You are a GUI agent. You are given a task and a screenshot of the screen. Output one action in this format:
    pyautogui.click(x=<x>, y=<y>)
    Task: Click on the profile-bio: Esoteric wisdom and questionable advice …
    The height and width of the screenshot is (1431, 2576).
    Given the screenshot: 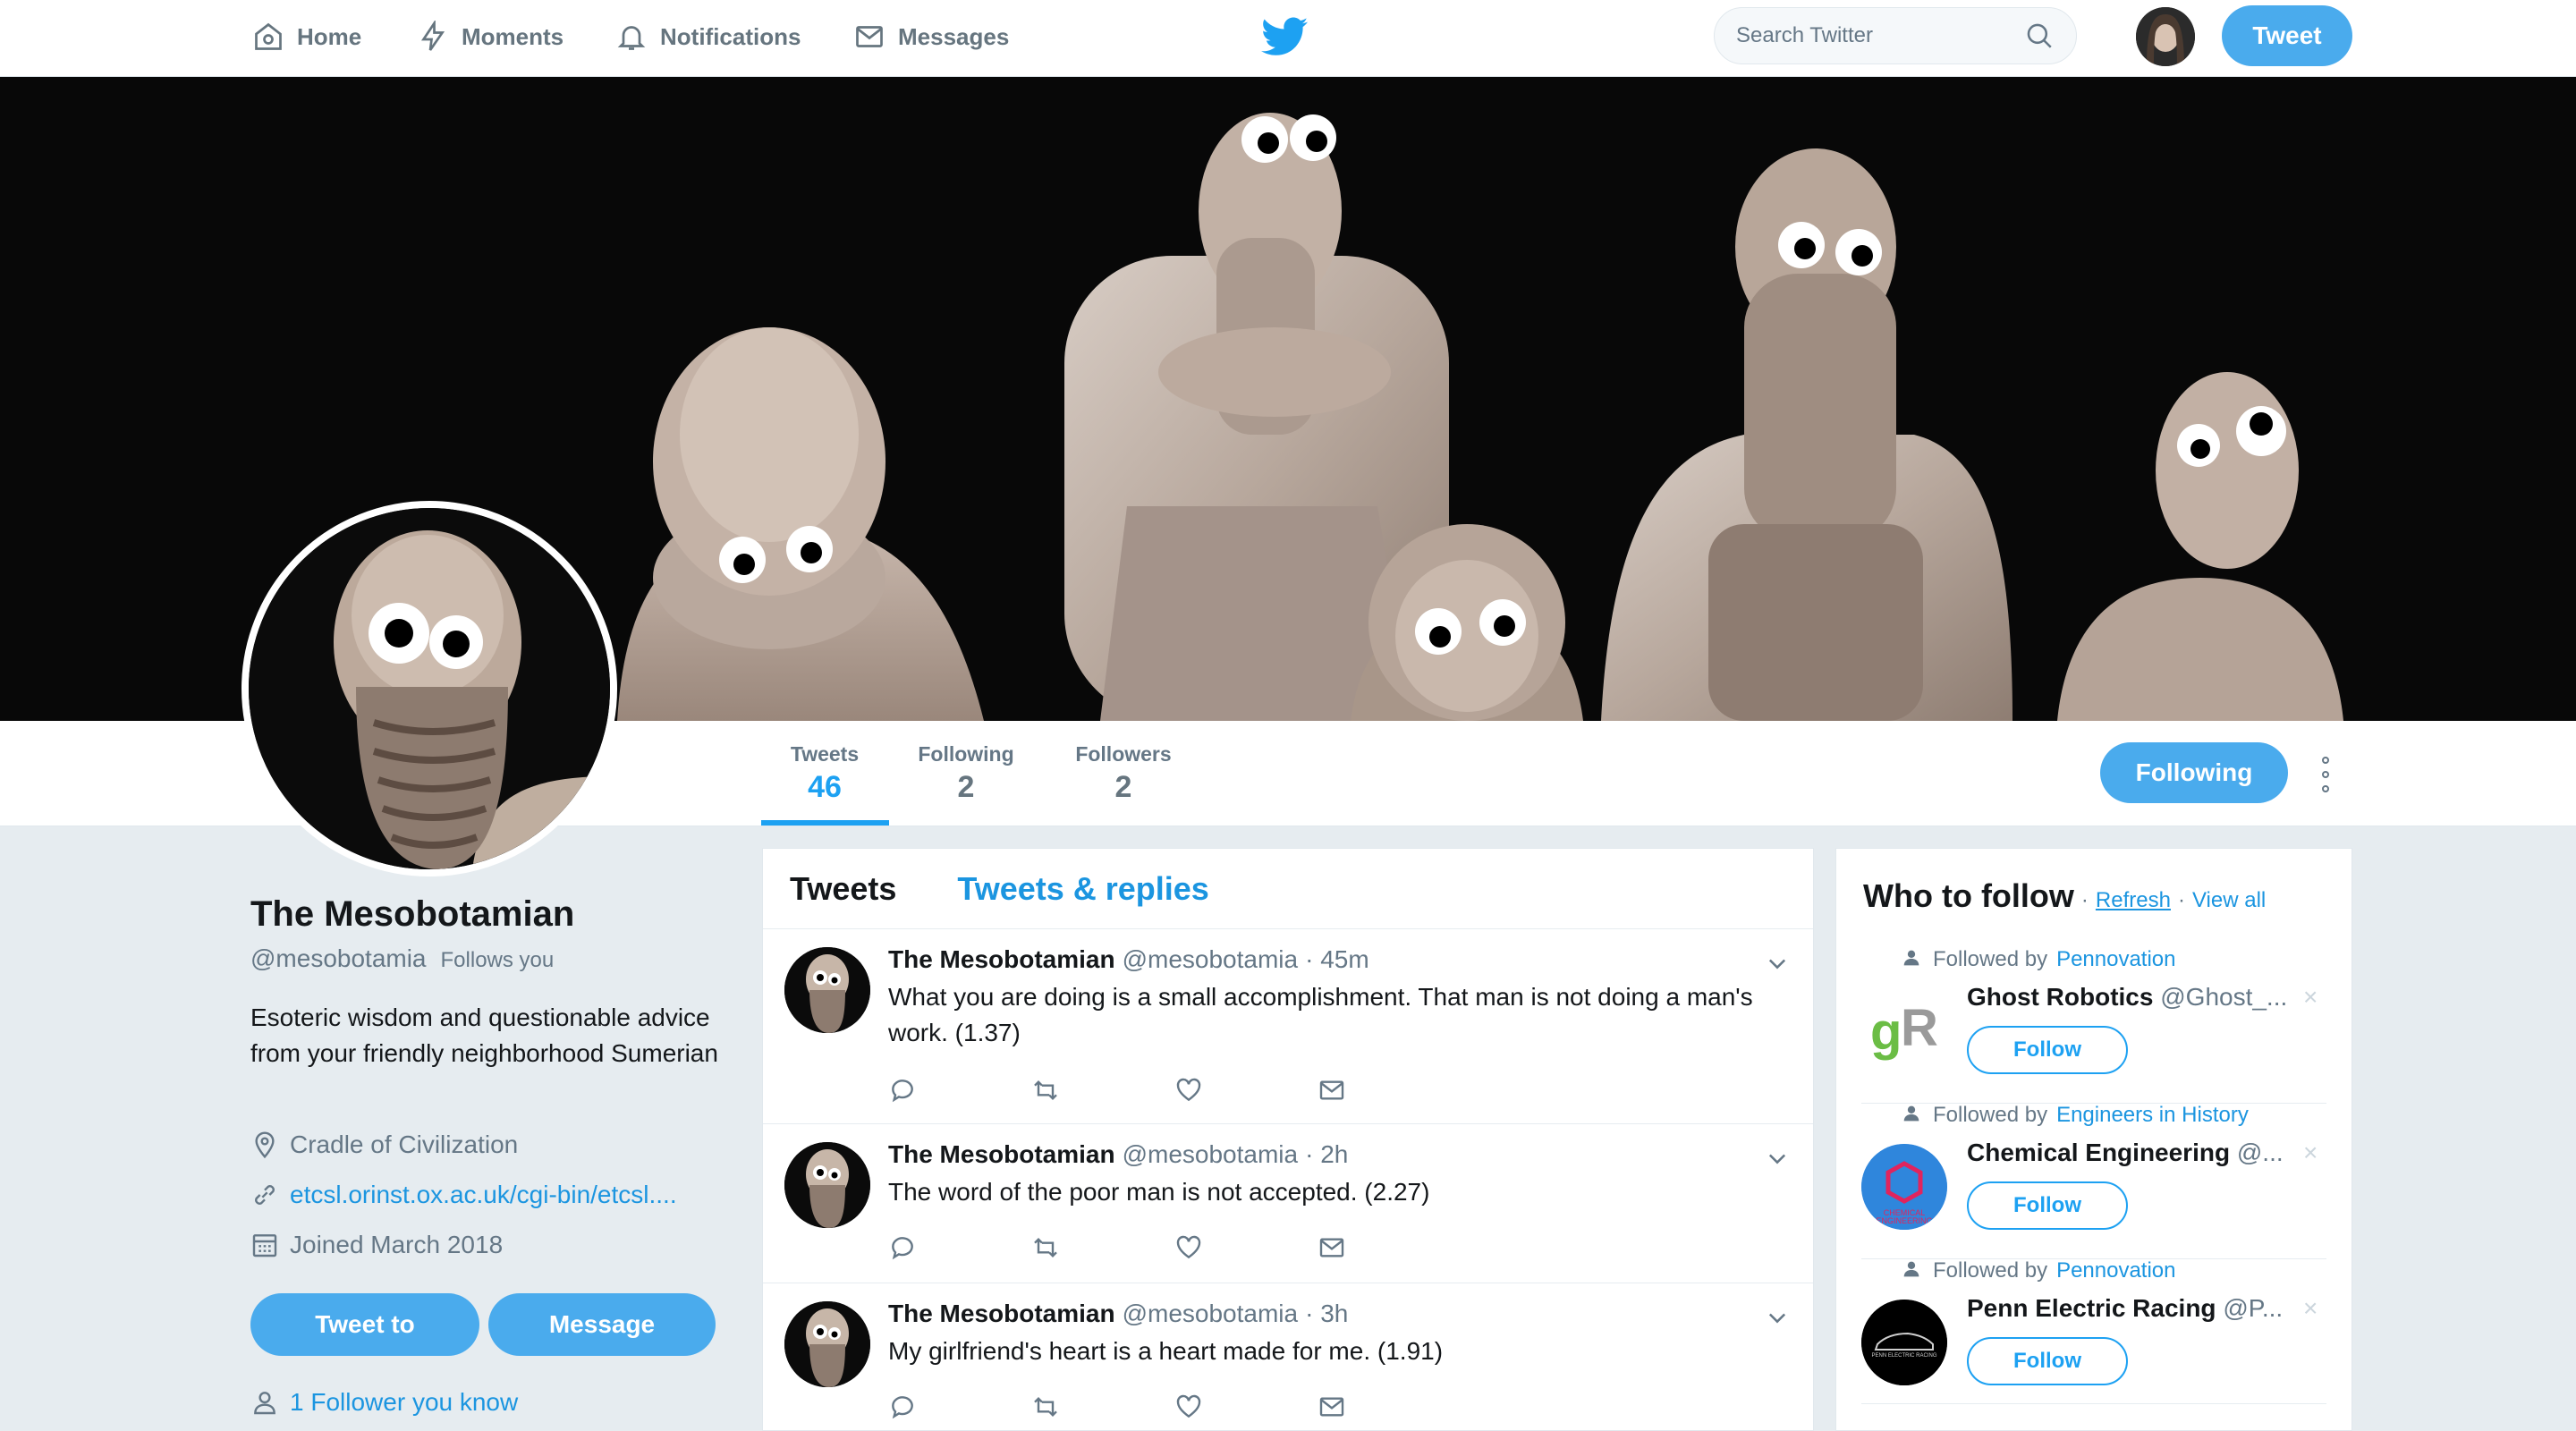 What is the action you would take?
    pyautogui.click(x=484, y=1035)
    